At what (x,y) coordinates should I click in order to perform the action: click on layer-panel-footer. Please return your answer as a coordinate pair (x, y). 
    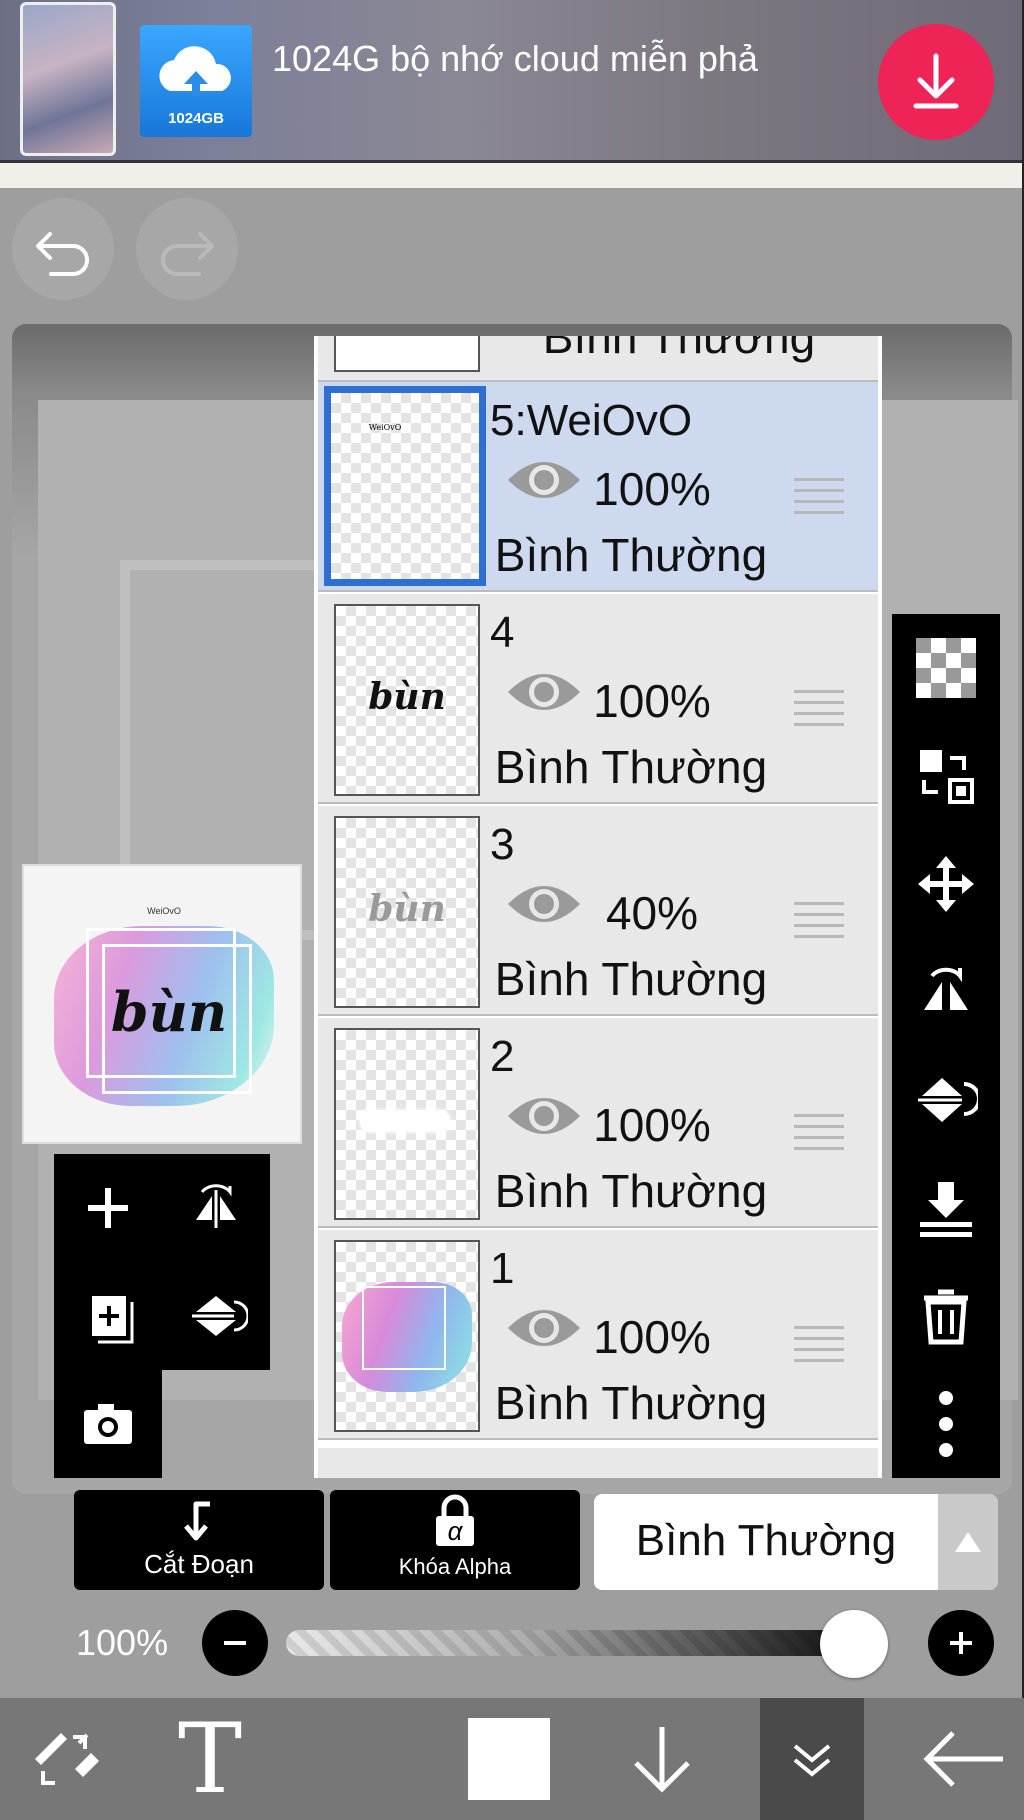
    Looking at the image, I should click on (598, 1463).